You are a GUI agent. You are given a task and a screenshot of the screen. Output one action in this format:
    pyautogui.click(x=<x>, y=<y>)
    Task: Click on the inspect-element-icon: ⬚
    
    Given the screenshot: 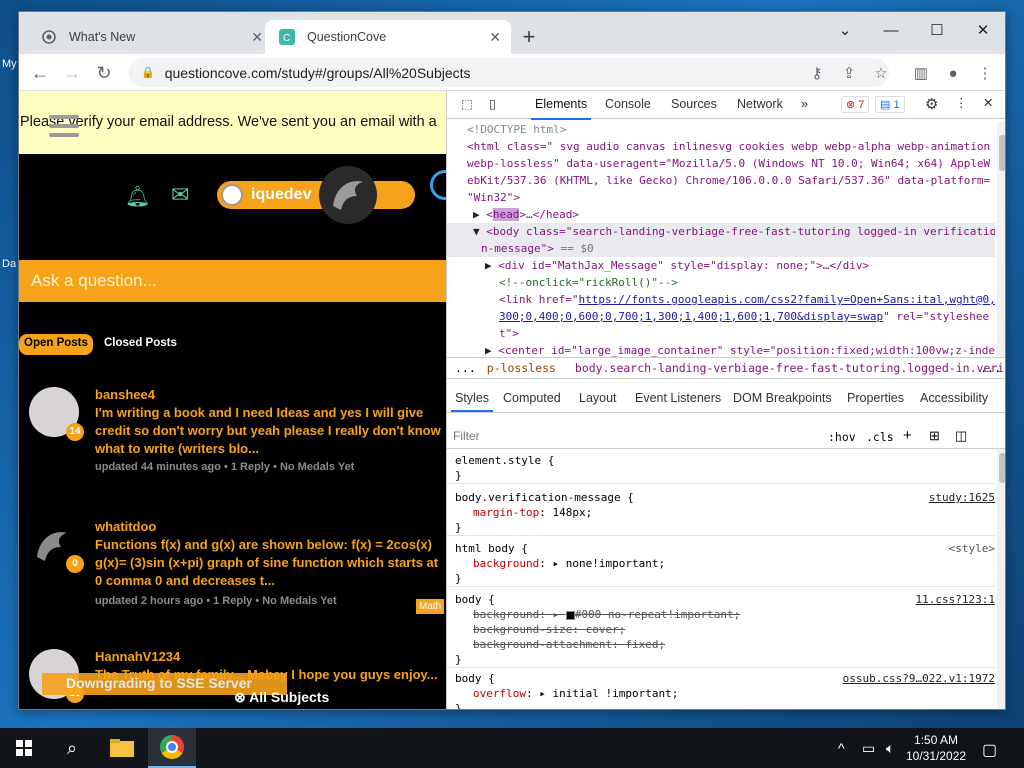 What is the action you would take?
    pyautogui.click(x=467, y=103)
    